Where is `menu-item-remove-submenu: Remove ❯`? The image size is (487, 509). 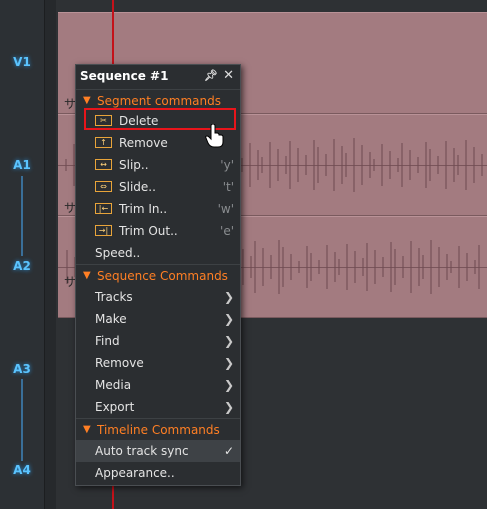 menu-item-remove-submenu: Remove ❯ is located at coordinates (158, 363).